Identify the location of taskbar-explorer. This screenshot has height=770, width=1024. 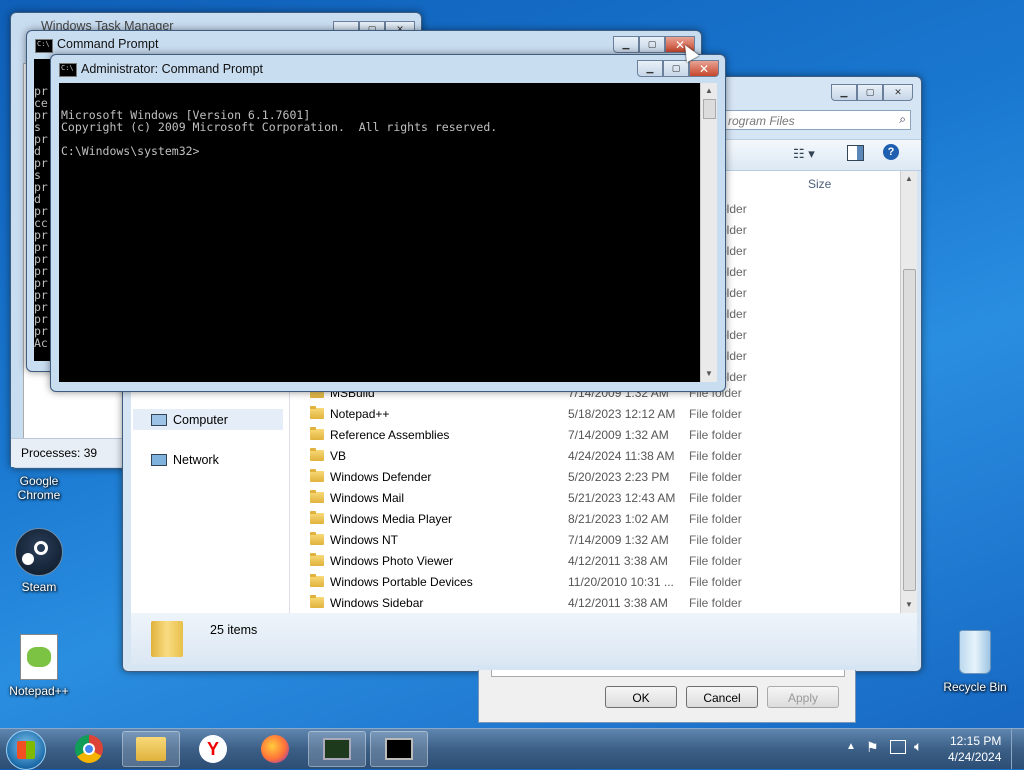
(151, 749).